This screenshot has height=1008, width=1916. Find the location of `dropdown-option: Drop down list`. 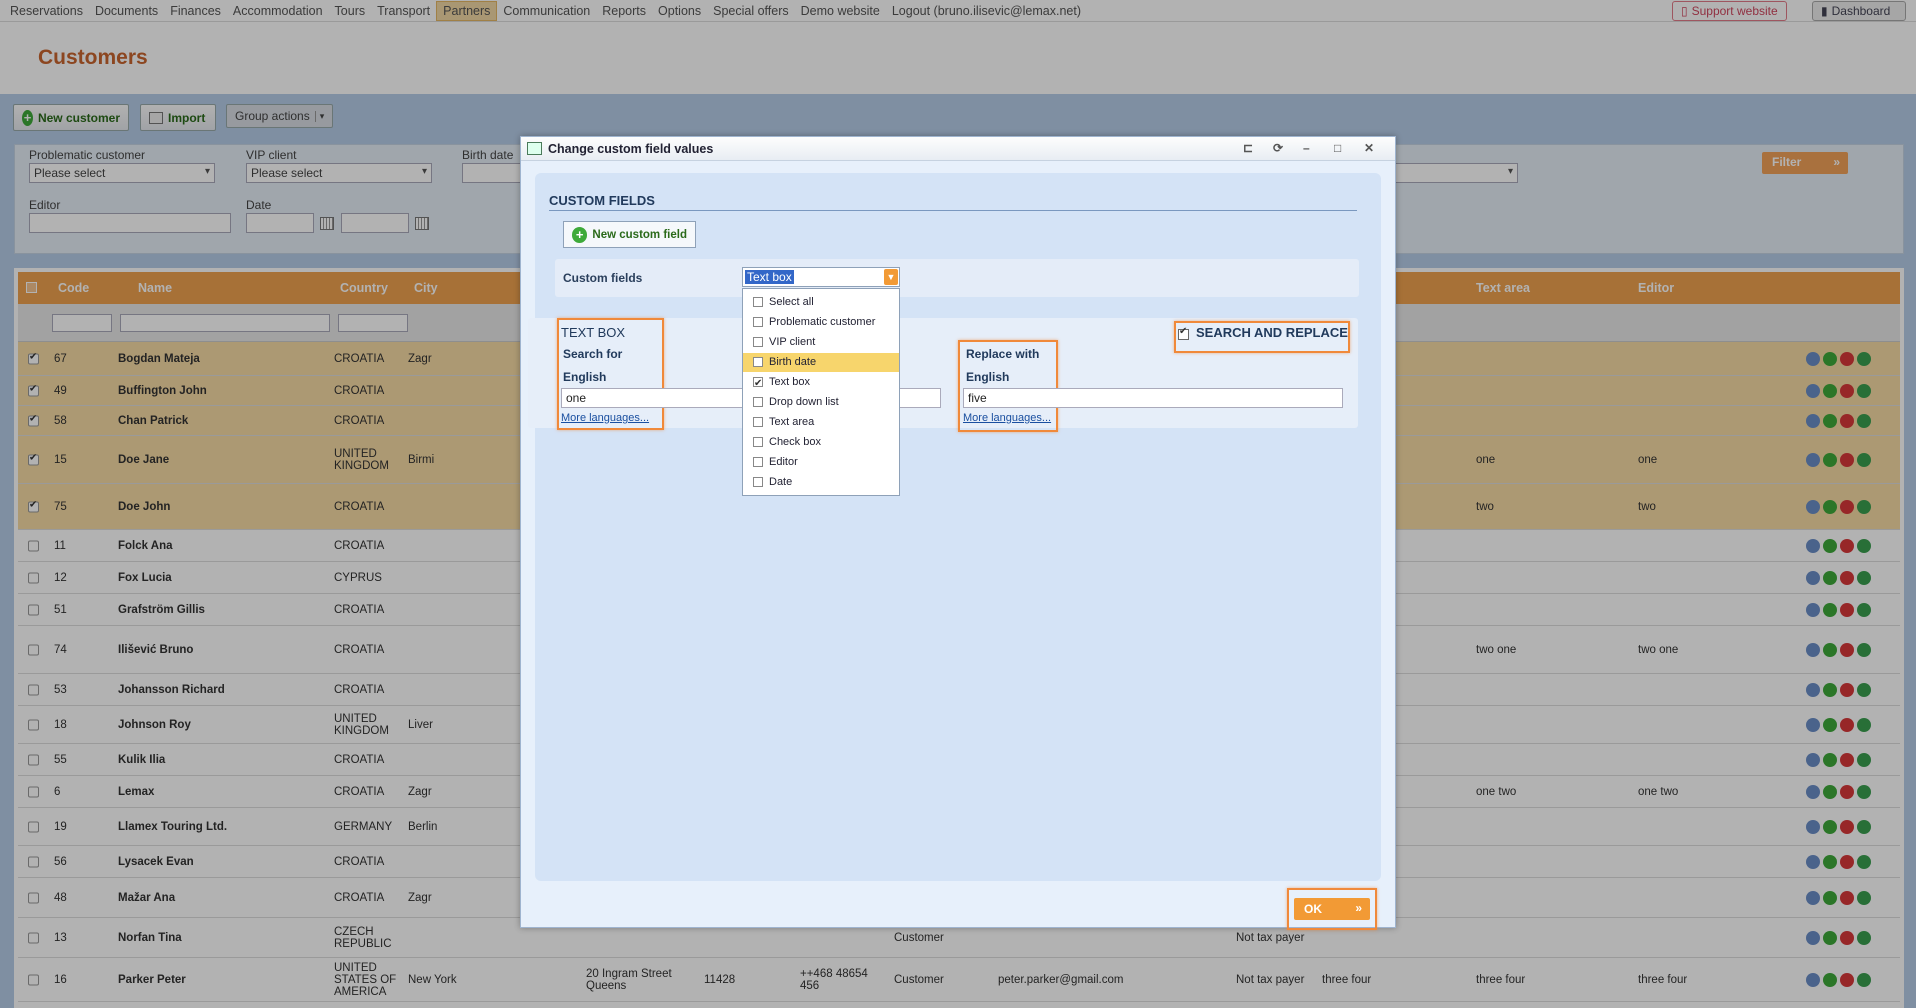

dropdown-option: Drop down list is located at coordinates (821, 402).